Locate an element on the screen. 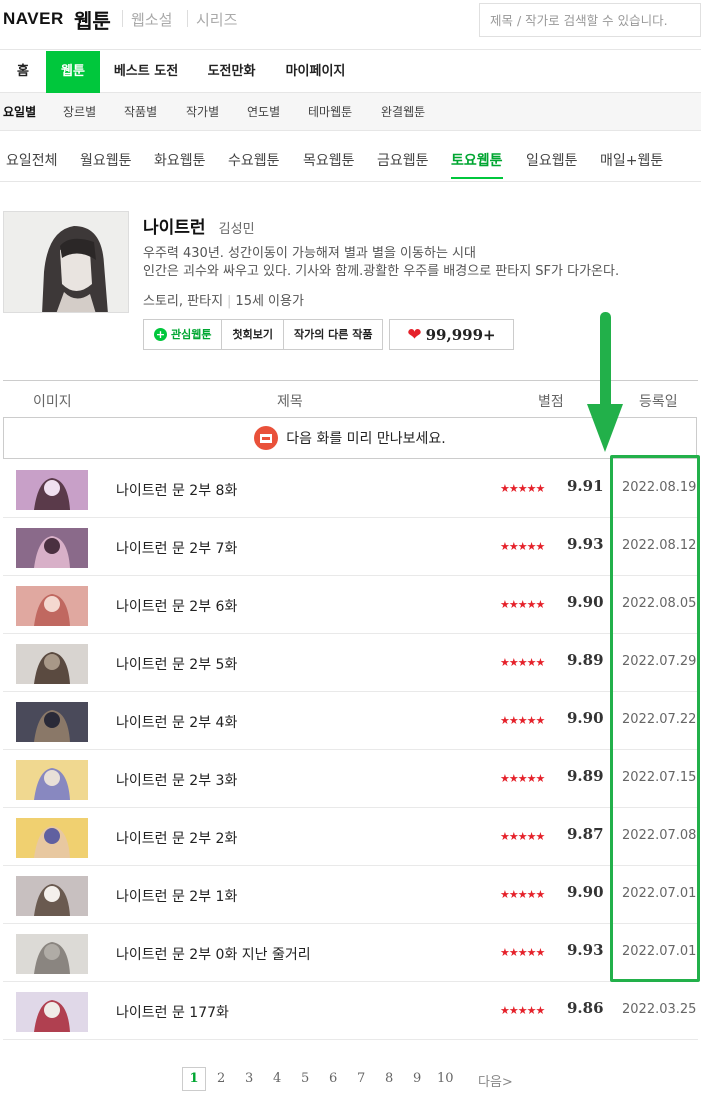 The image size is (701, 1105). tab-thursday: 목요웹툰 is located at coordinates (329, 160).